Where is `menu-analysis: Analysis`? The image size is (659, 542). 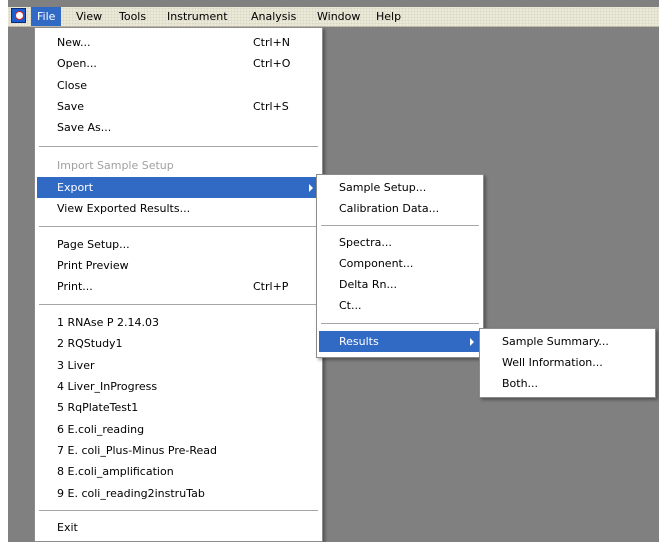 menu-analysis: Analysis is located at coordinates (273, 16).